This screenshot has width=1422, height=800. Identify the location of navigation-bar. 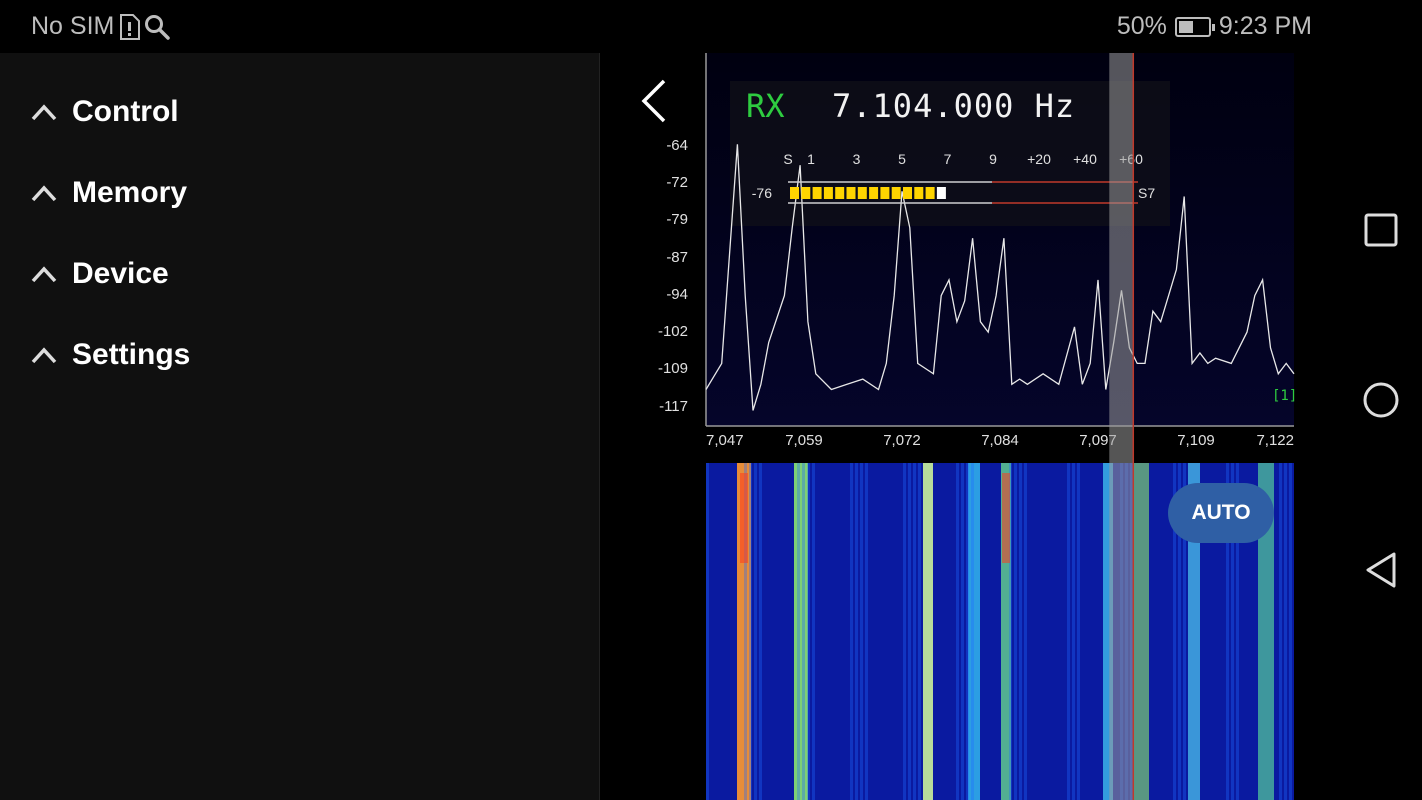
(1381, 426).